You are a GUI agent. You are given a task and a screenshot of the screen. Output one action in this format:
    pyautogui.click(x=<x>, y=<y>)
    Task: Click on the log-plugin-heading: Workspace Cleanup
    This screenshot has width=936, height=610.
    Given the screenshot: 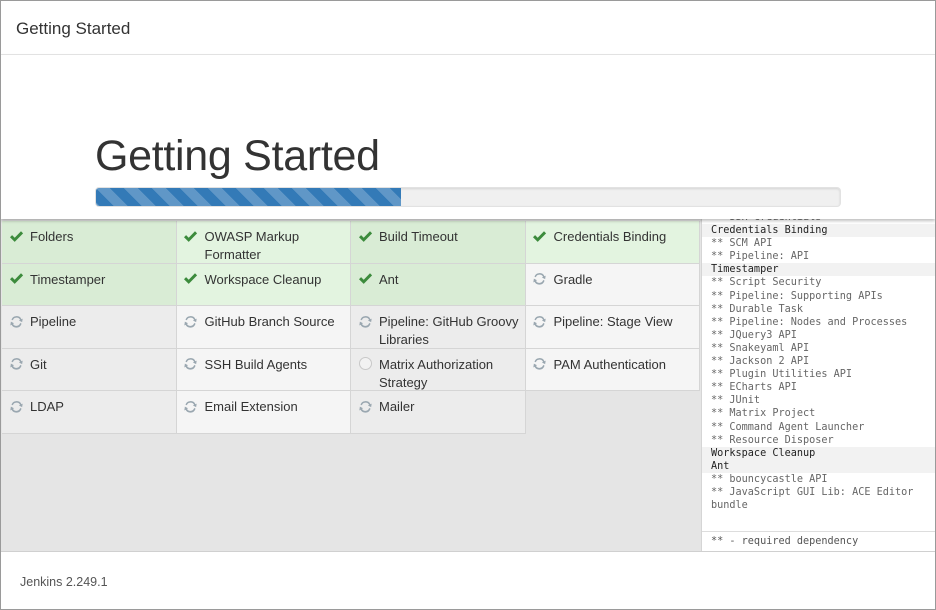 What is the action you would take?
    pyautogui.click(x=818, y=453)
    